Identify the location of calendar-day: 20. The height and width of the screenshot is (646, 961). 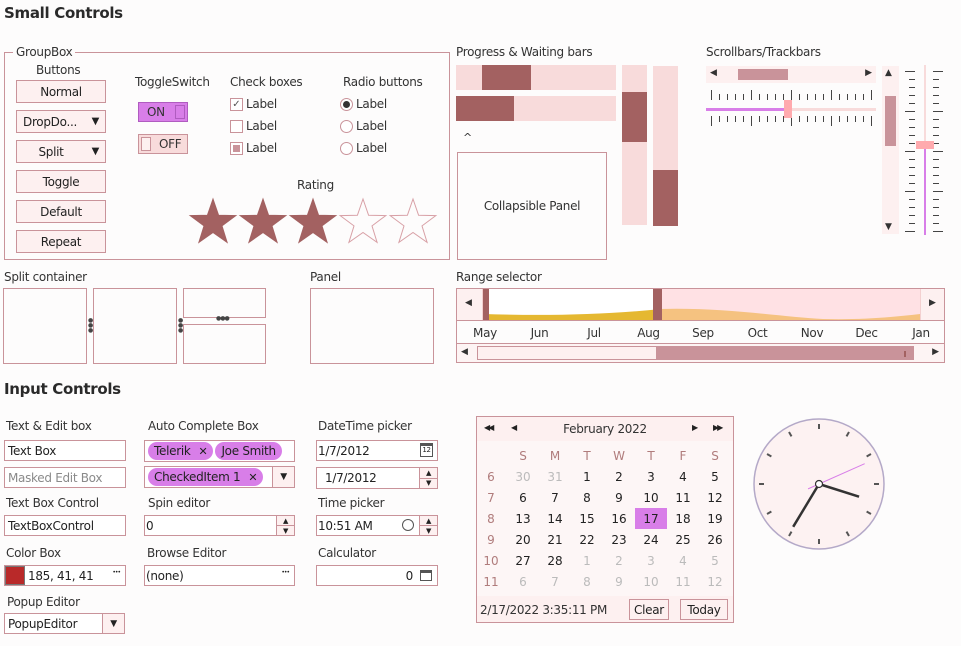
(523, 539).